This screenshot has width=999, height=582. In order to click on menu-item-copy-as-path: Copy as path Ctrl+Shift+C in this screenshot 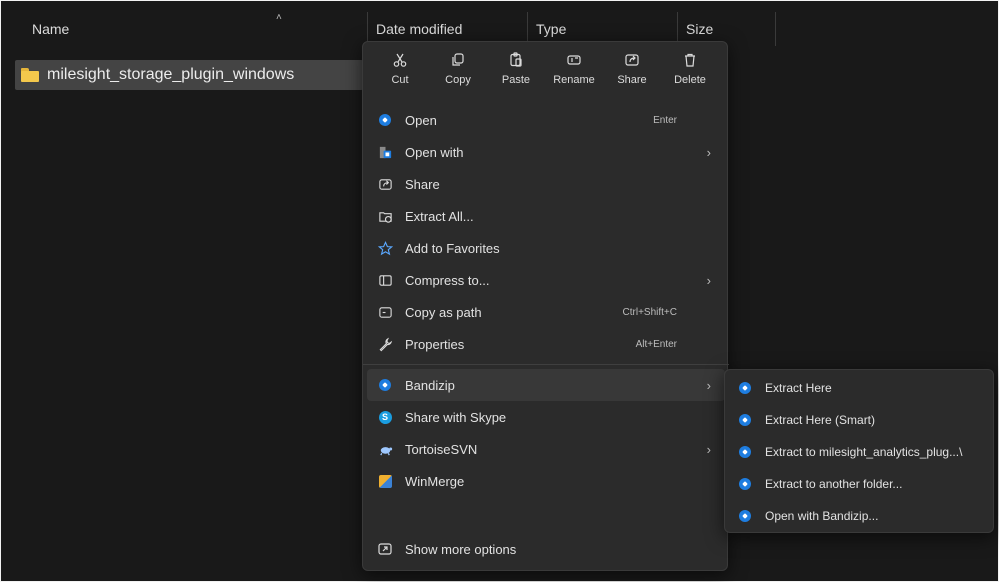, I will do `click(546, 312)`.